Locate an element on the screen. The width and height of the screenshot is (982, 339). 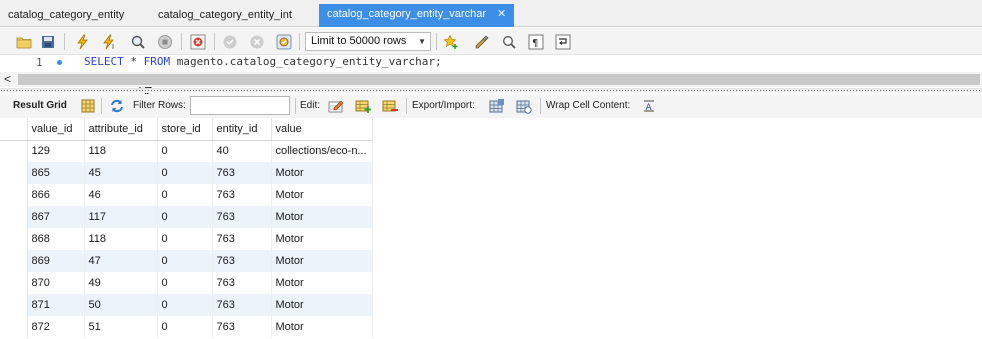
stop-icon is located at coordinates (165, 41).